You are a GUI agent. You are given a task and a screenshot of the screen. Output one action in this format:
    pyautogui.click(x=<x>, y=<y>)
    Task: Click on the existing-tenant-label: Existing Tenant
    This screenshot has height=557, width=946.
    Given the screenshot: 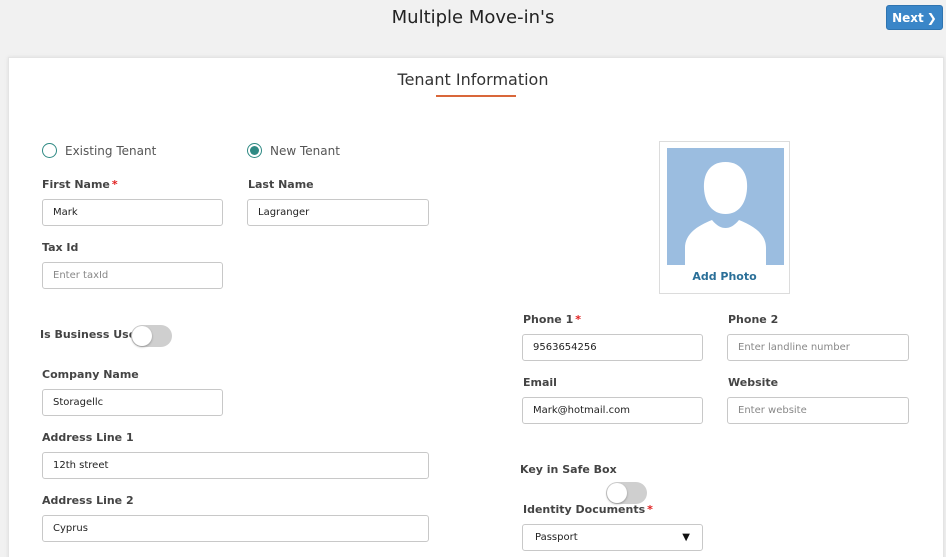 What is the action you would take?
    pyautogui.click(x=110, y=151)
    